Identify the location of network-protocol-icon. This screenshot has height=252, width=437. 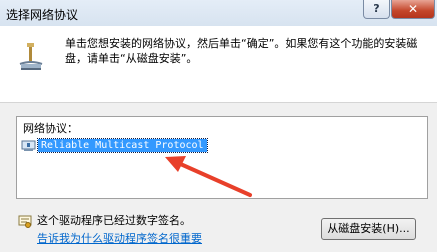
(31, 56).